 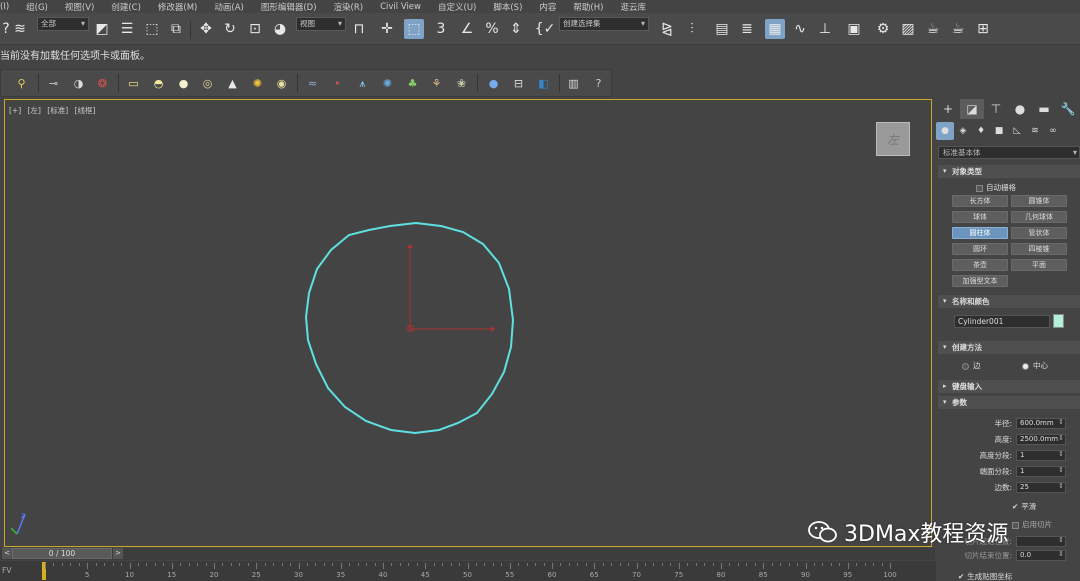 What do you see at coordinates (152, 29) in the screenshot?
I see `rectangular-selection-icon: ⬚` at bounding box center [152, 29].